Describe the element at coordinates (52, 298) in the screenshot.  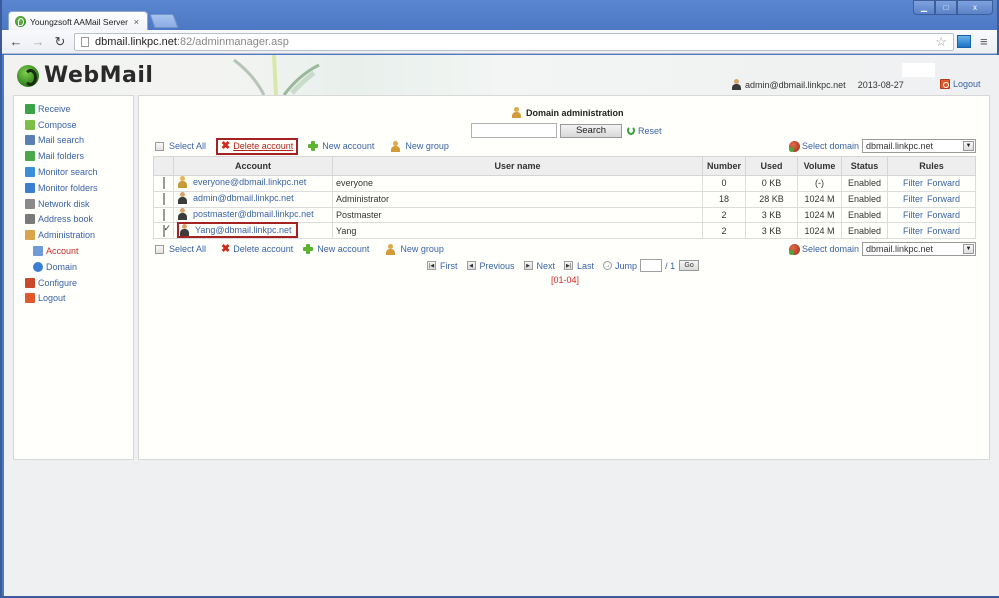
I see `sidebar-item-label: Logout` at that location.